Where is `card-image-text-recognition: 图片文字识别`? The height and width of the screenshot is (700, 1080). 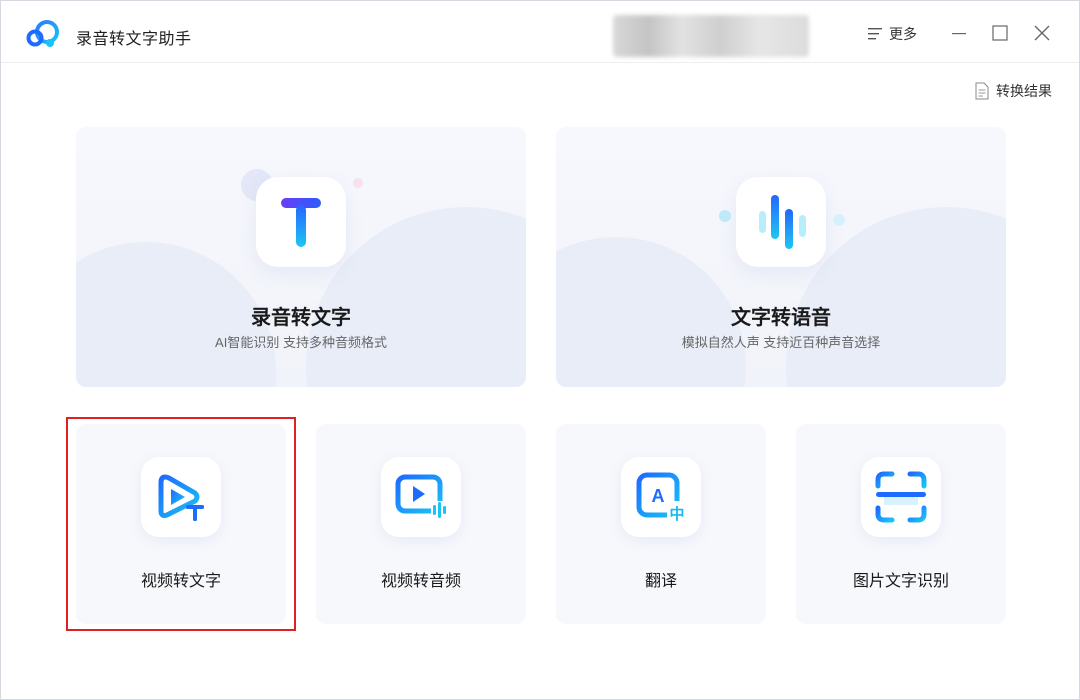
card-image-text-recognition: 图片文字识别 is located at coordinates (901, 524).